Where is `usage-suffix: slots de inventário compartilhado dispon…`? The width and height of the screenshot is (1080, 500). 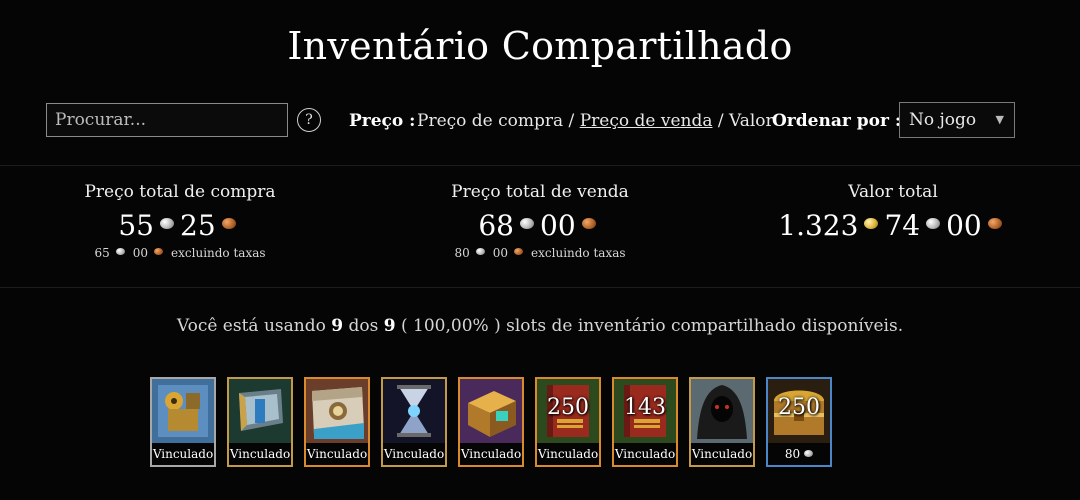
usage-suffix: slots de inventário compartilhado dispon… is located at coordinates (705, 326).